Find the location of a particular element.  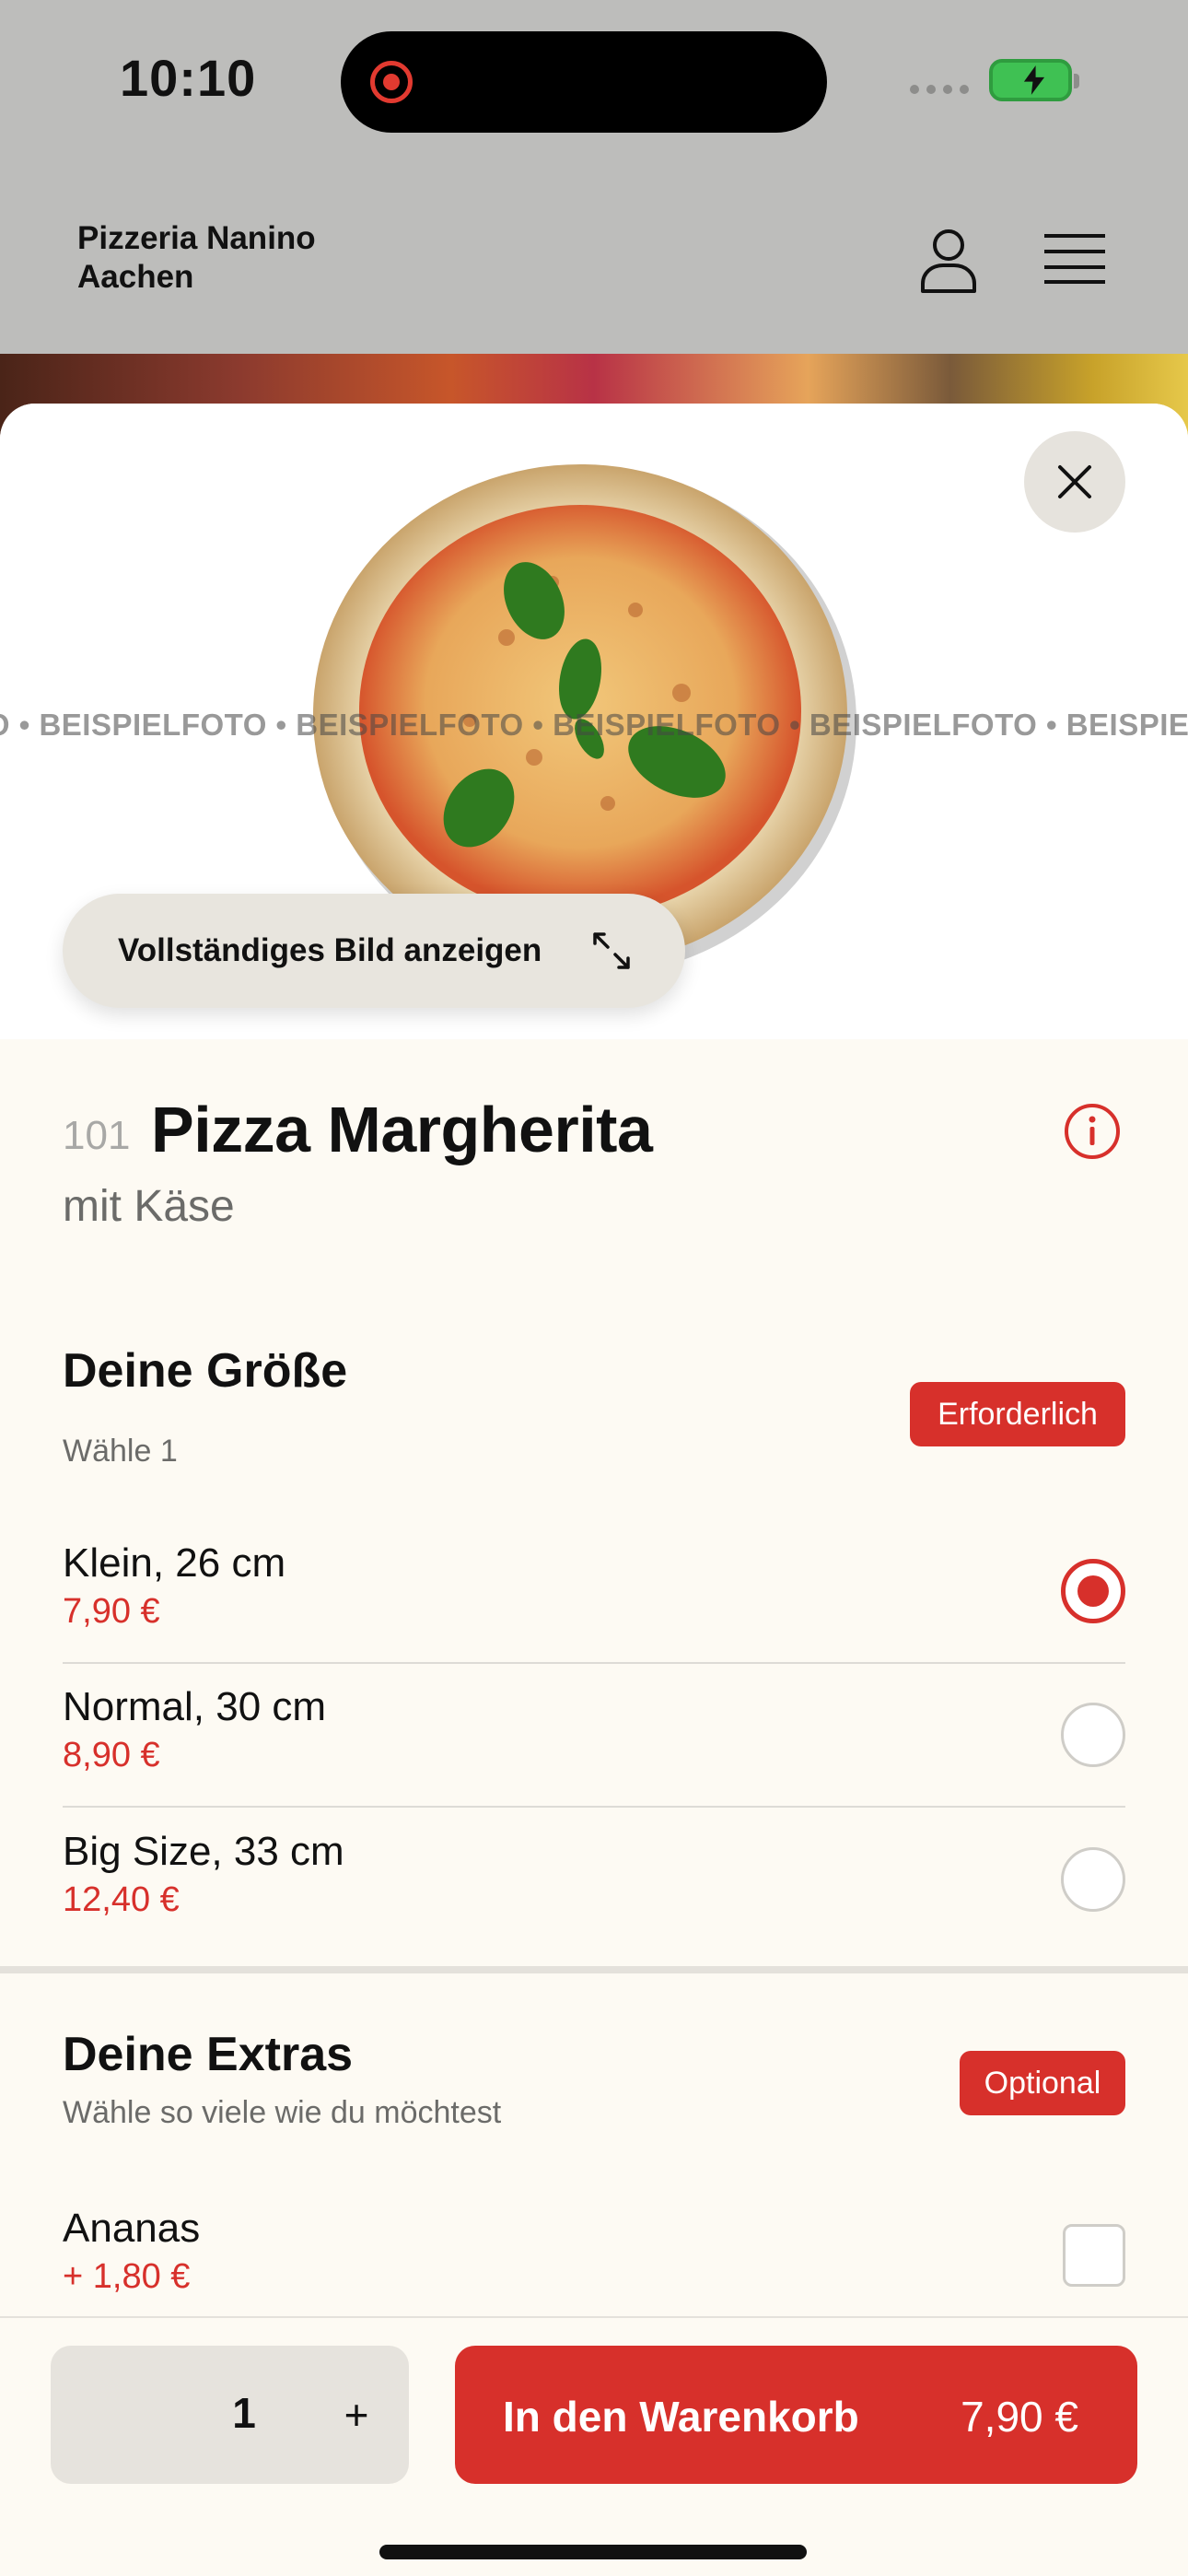

add-to-cart-button: In den Warenkorb 7,90 € is located at coordinates (796, 2415).